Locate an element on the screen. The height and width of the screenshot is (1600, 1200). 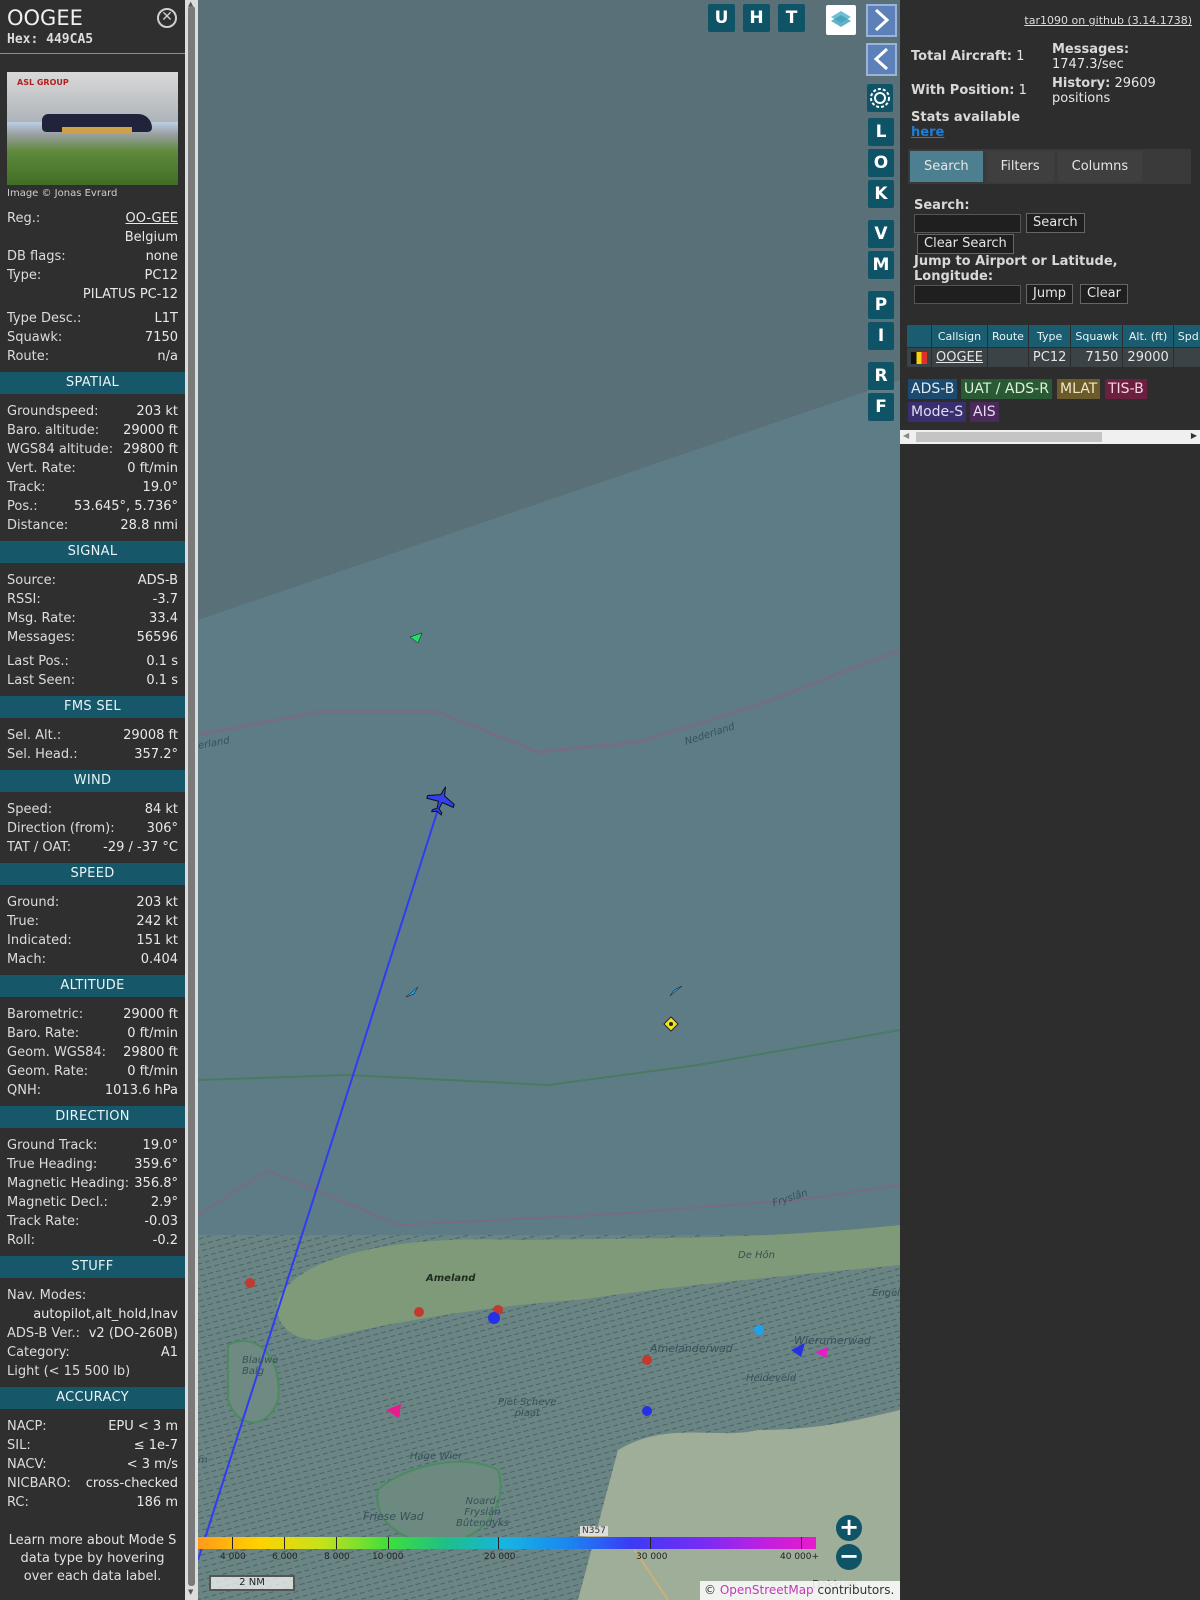
source-badge-mlat: MLAT is located at coordinates (1079, 389).